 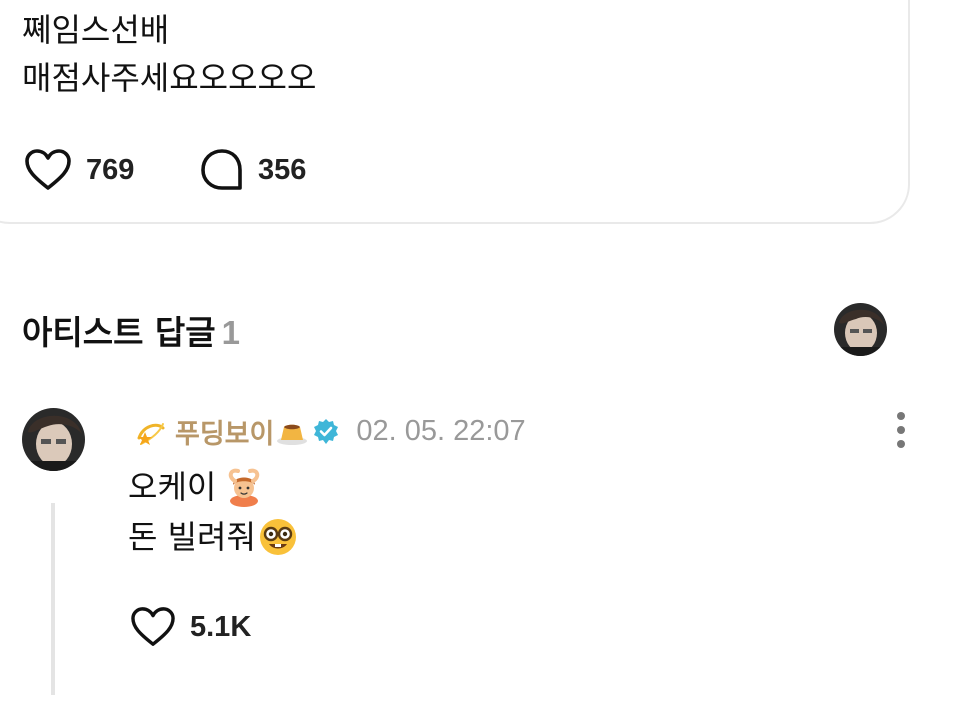 I want to click on section-title: 아티스트 답글, so click(x=119, y=332).